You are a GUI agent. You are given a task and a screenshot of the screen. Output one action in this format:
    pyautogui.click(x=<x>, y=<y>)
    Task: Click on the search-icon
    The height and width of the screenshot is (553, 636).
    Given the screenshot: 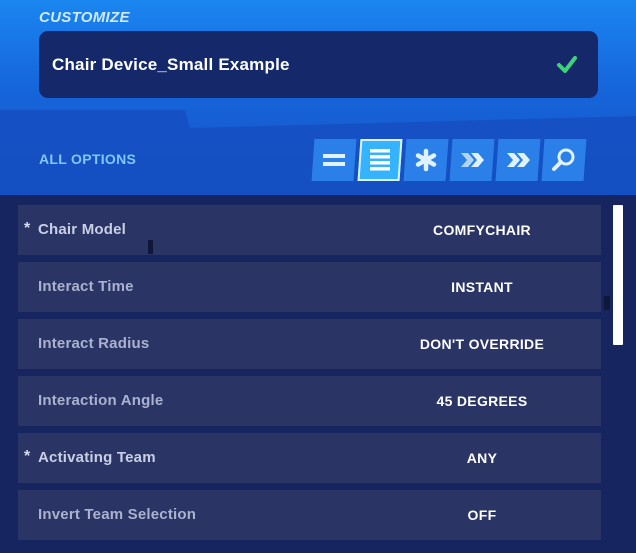 What is the action you would take?
    pyautogui.click(x=563, y=159)
    